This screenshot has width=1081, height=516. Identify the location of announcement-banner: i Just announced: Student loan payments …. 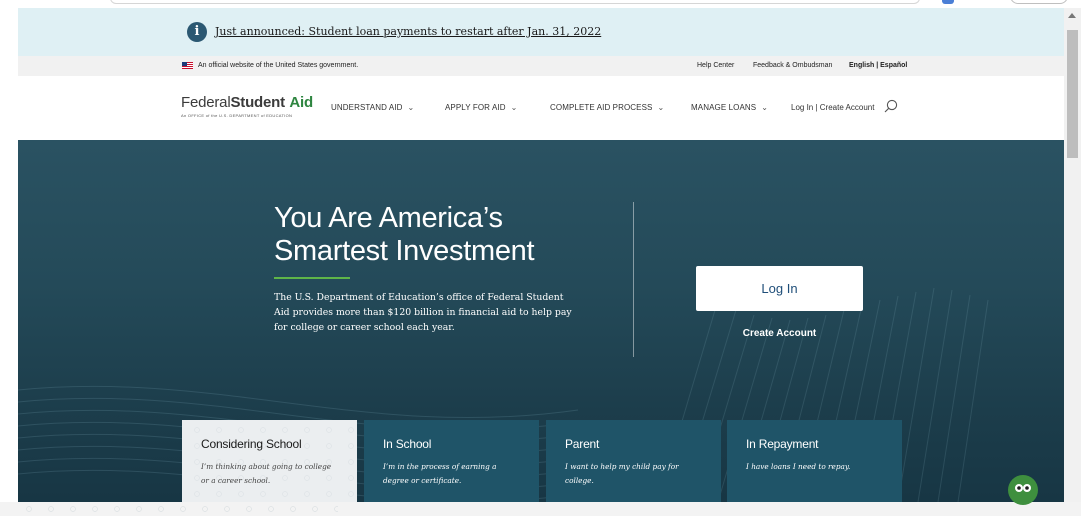
(541, 32).